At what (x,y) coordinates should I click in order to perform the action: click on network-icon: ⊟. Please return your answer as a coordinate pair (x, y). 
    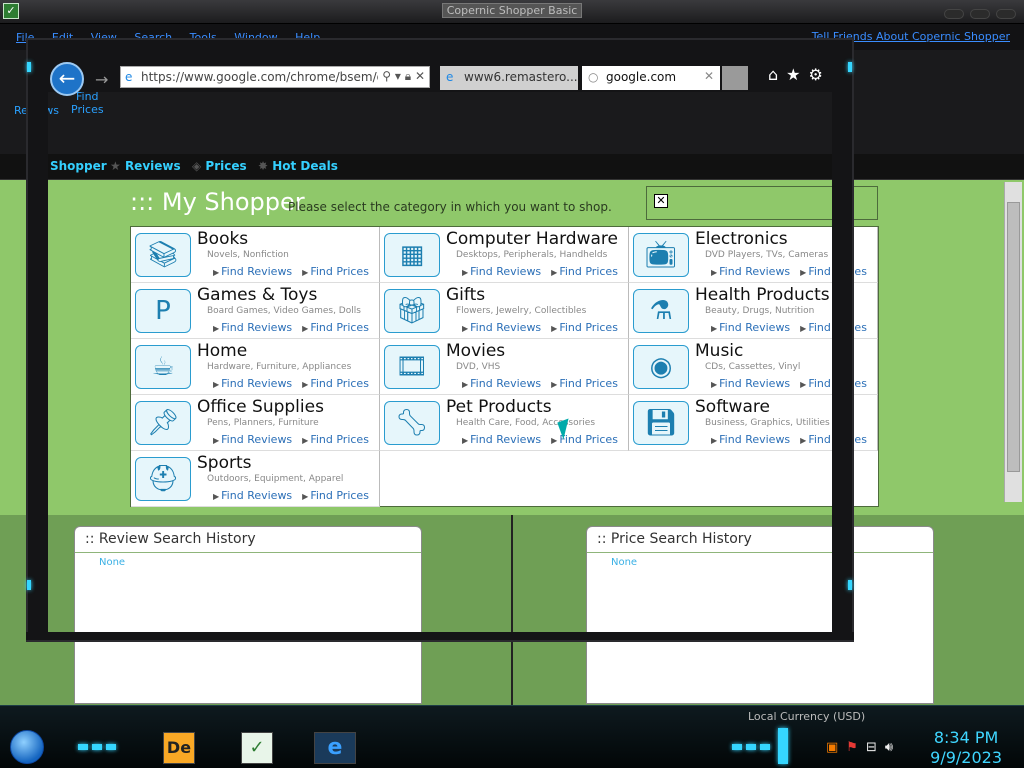
    Looking at the image, I should click on (871, 747).